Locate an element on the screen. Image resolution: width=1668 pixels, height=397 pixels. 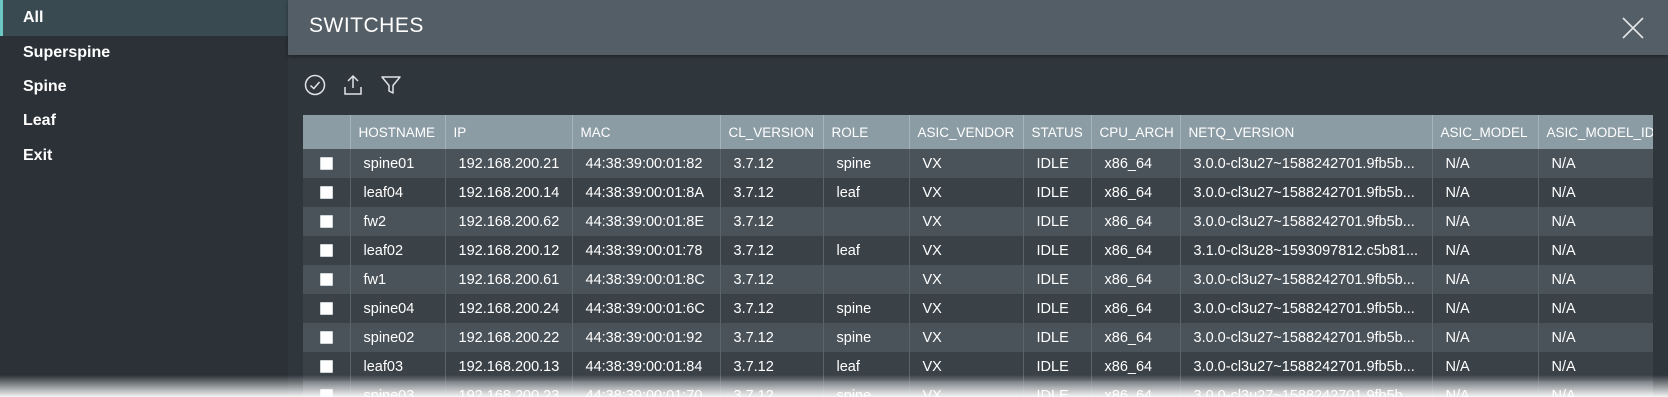
sidebar-item-leaf: Leaf is located at coordinates (144, 121).